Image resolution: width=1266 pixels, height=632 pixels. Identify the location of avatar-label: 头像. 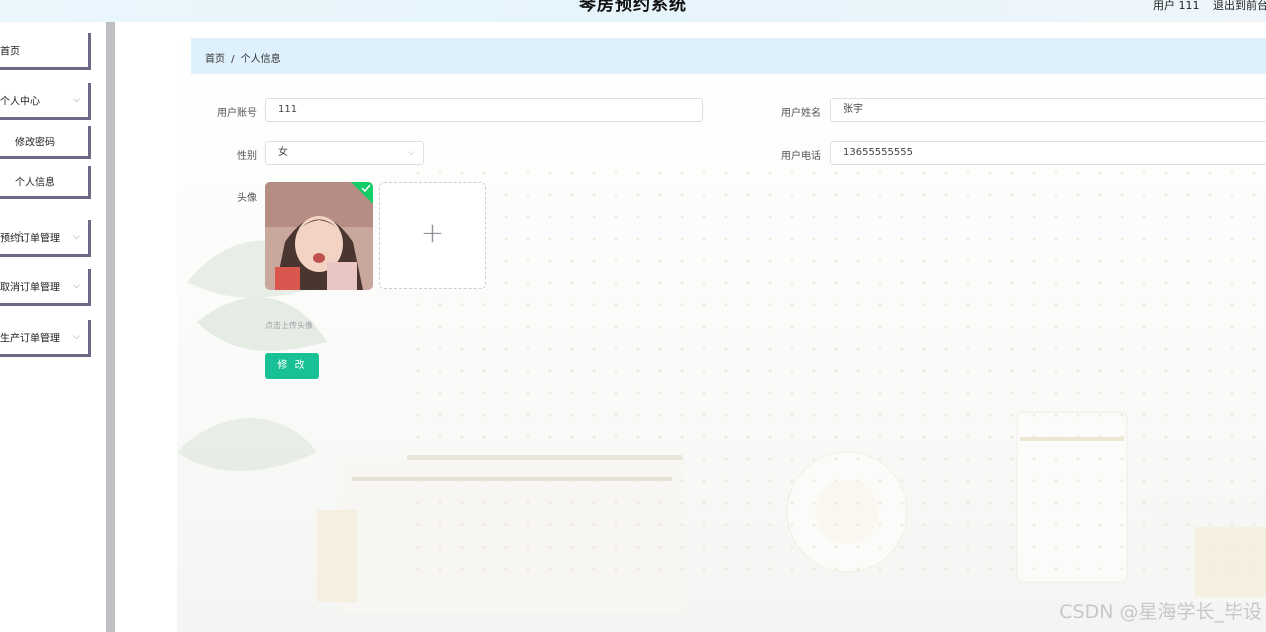
(247, 198).